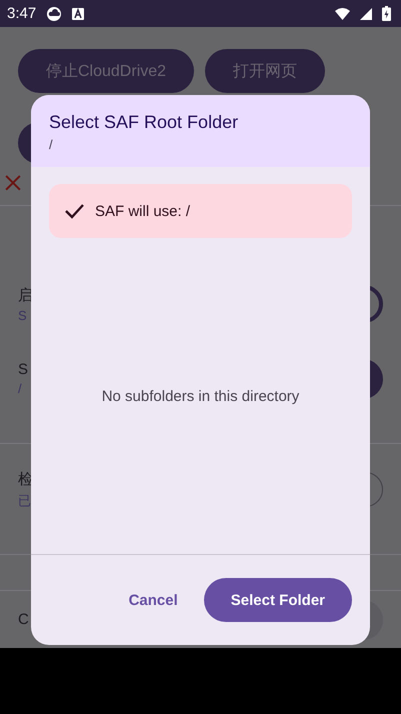 The height and width of the screenshot is (714, 401). Describe the element at coordinates (23, 619) in the screenshot. I see `setting-title: C` at that location.